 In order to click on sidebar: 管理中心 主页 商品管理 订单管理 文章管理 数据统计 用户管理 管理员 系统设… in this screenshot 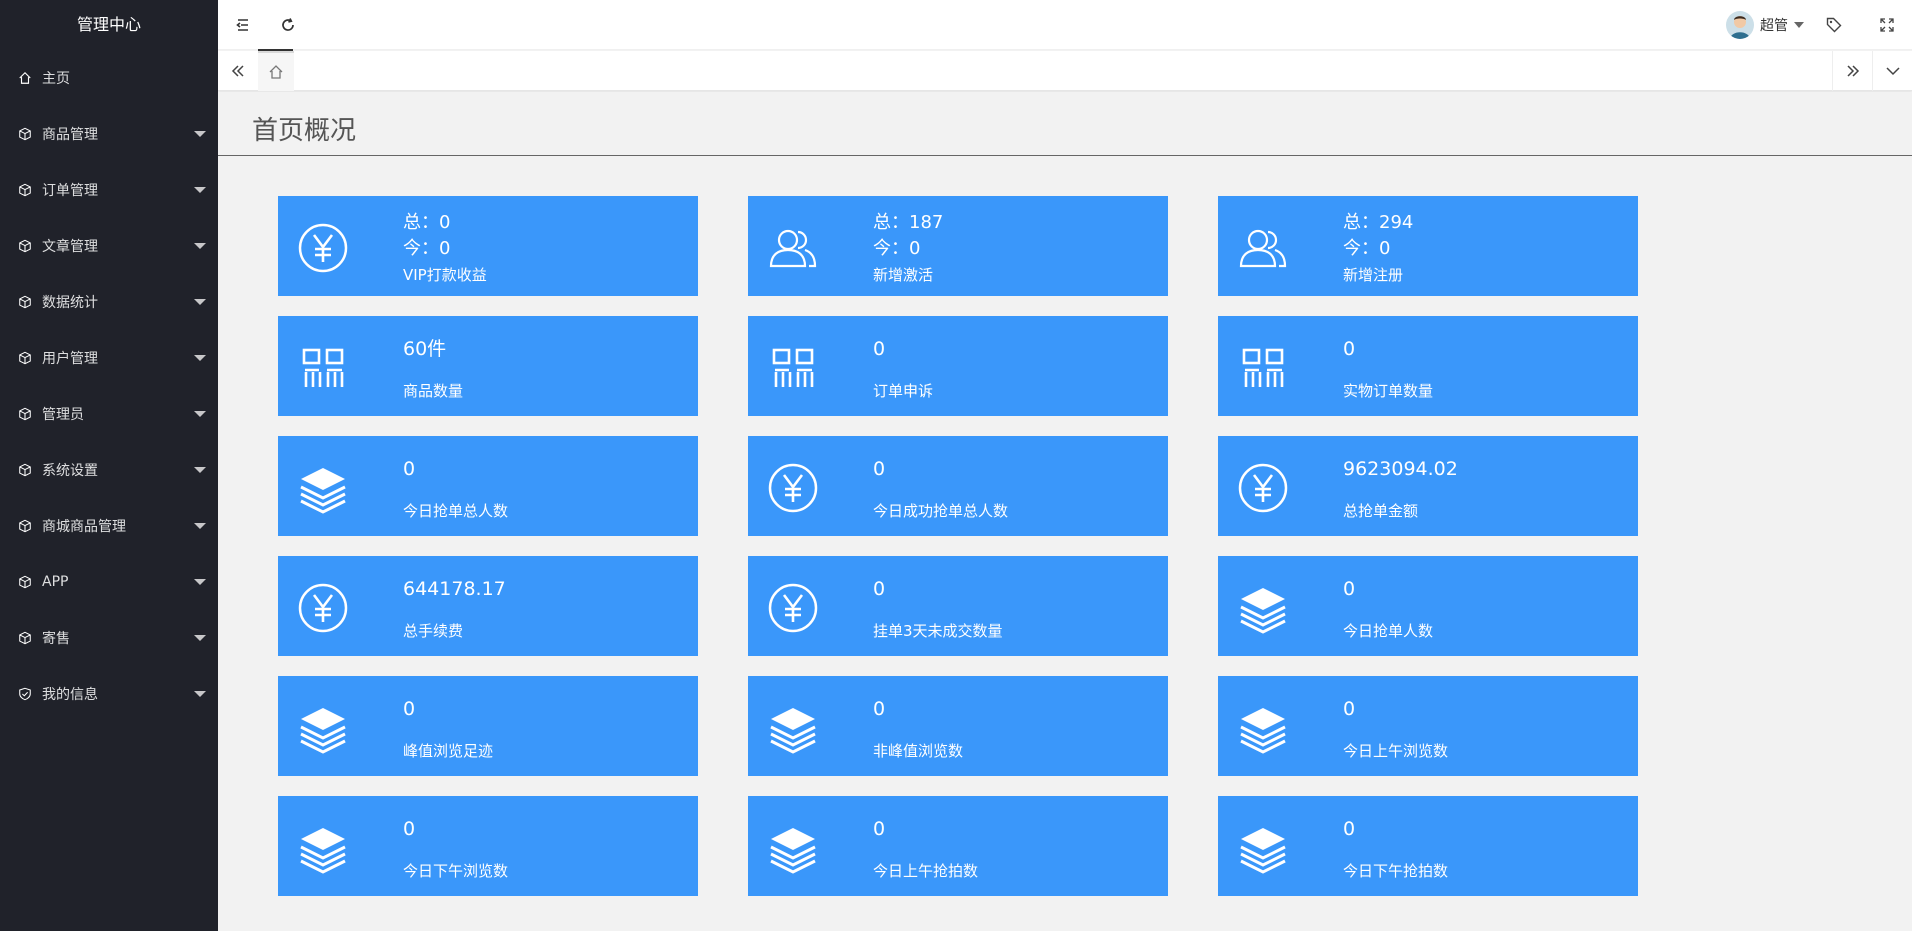, I will do `click(109, 465)`.